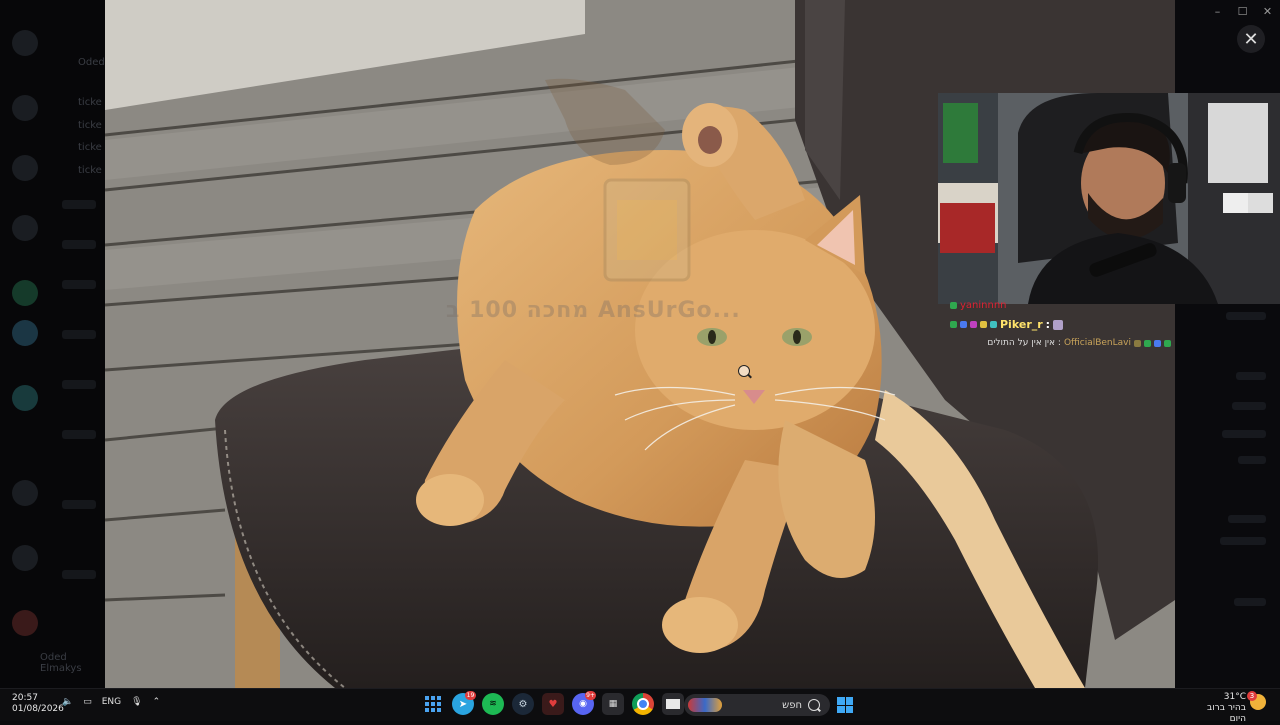 The image size is (1280, 725). I want to click on search-highlight-icon, so click(705, 705).